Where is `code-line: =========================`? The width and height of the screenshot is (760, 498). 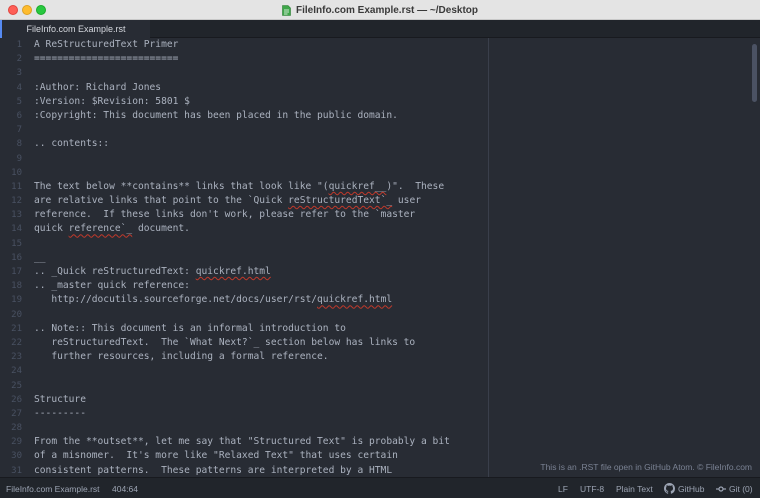
code-line: ========================= is located at coordinates (269, 59).